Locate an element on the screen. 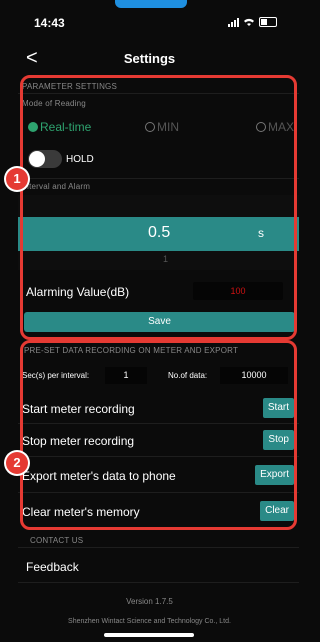 This screenshot has height=642, width=320. wifi-icon is located at coordinates (249, 22).